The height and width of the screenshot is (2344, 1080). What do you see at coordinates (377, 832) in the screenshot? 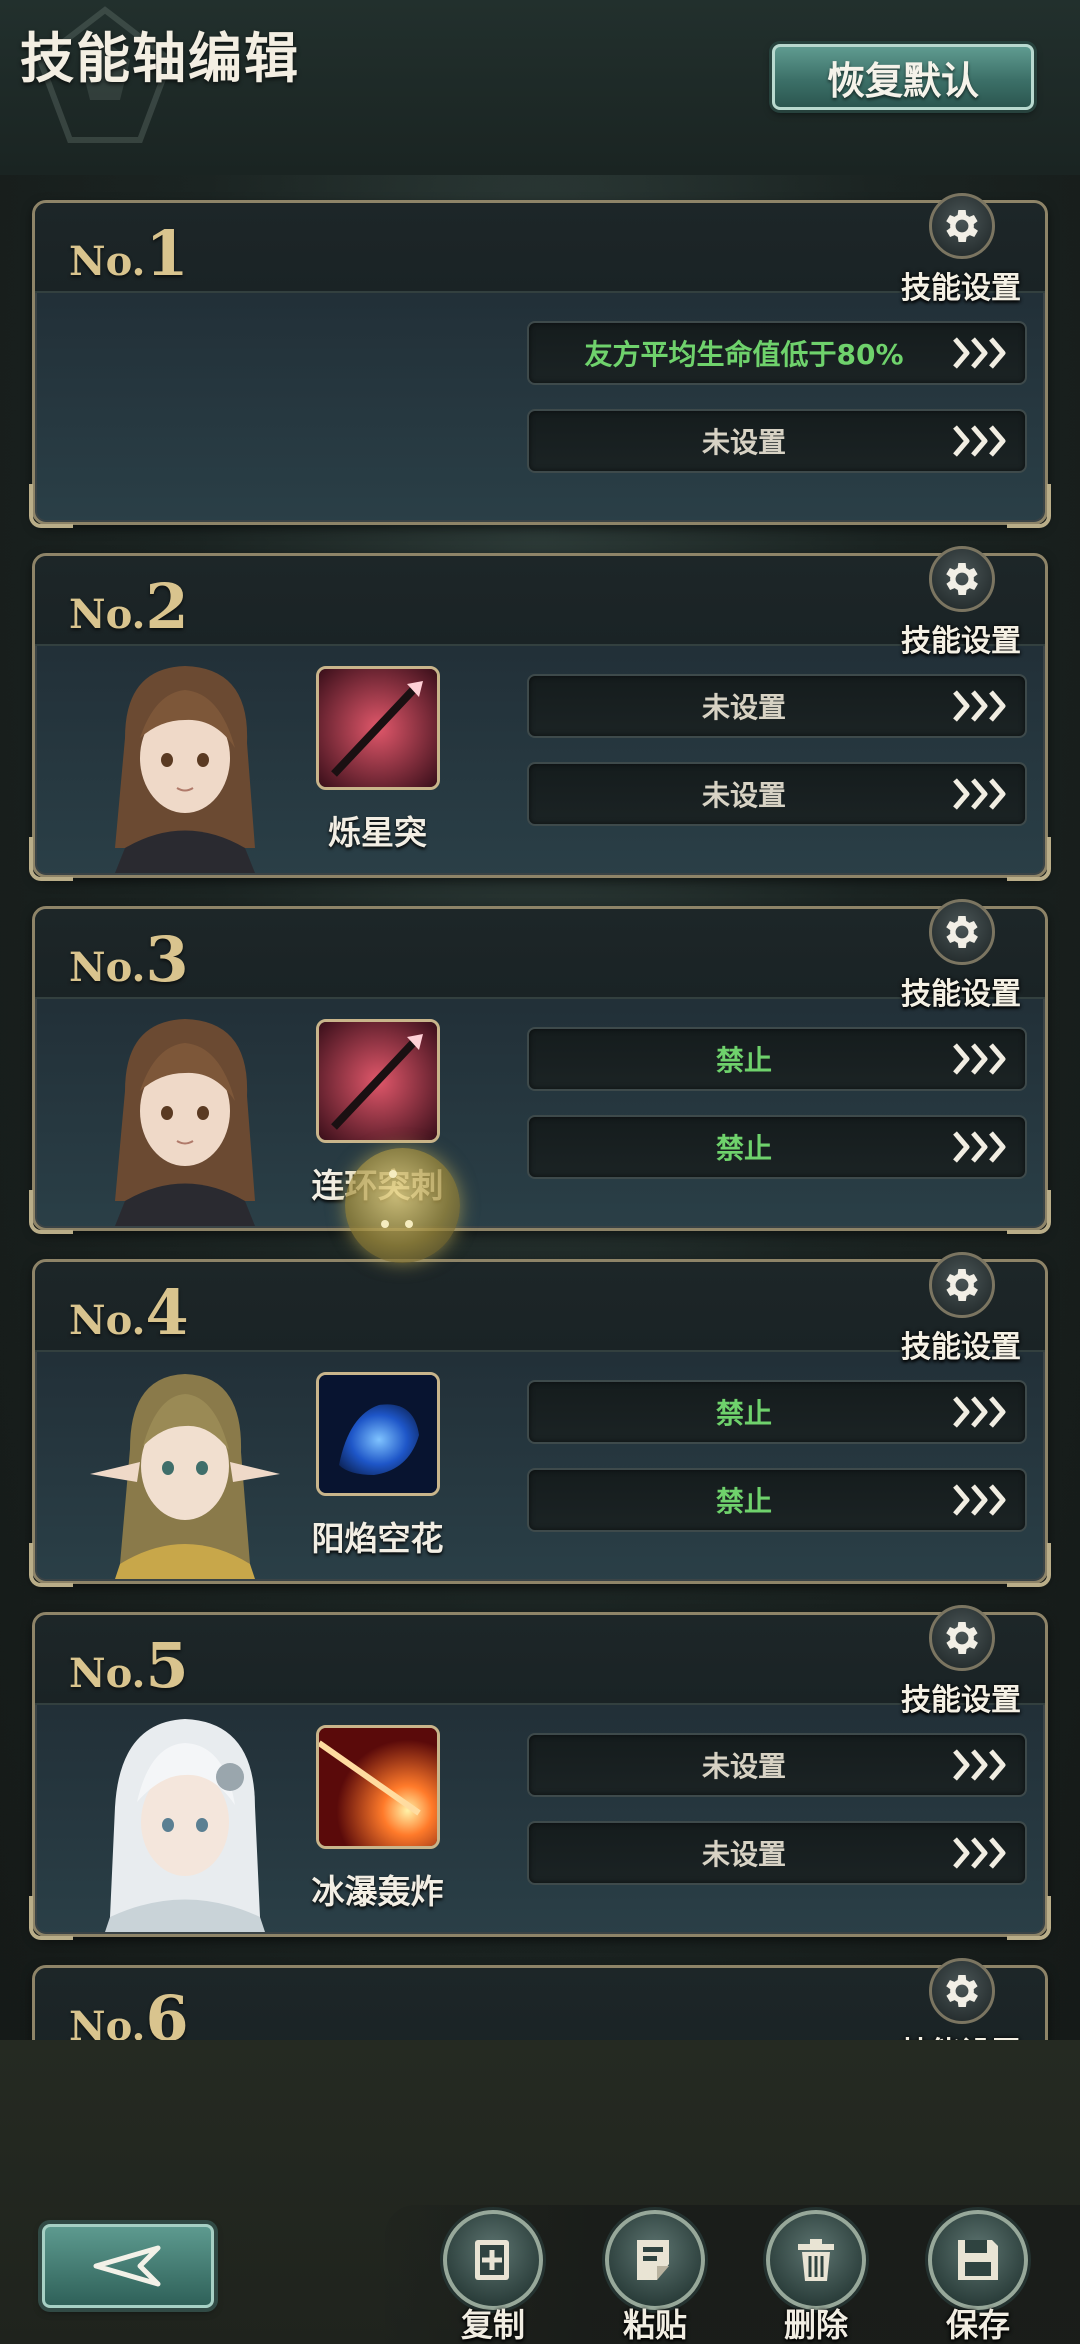
I see `skill-name: 烁星突` at bounding box center [377, 832].